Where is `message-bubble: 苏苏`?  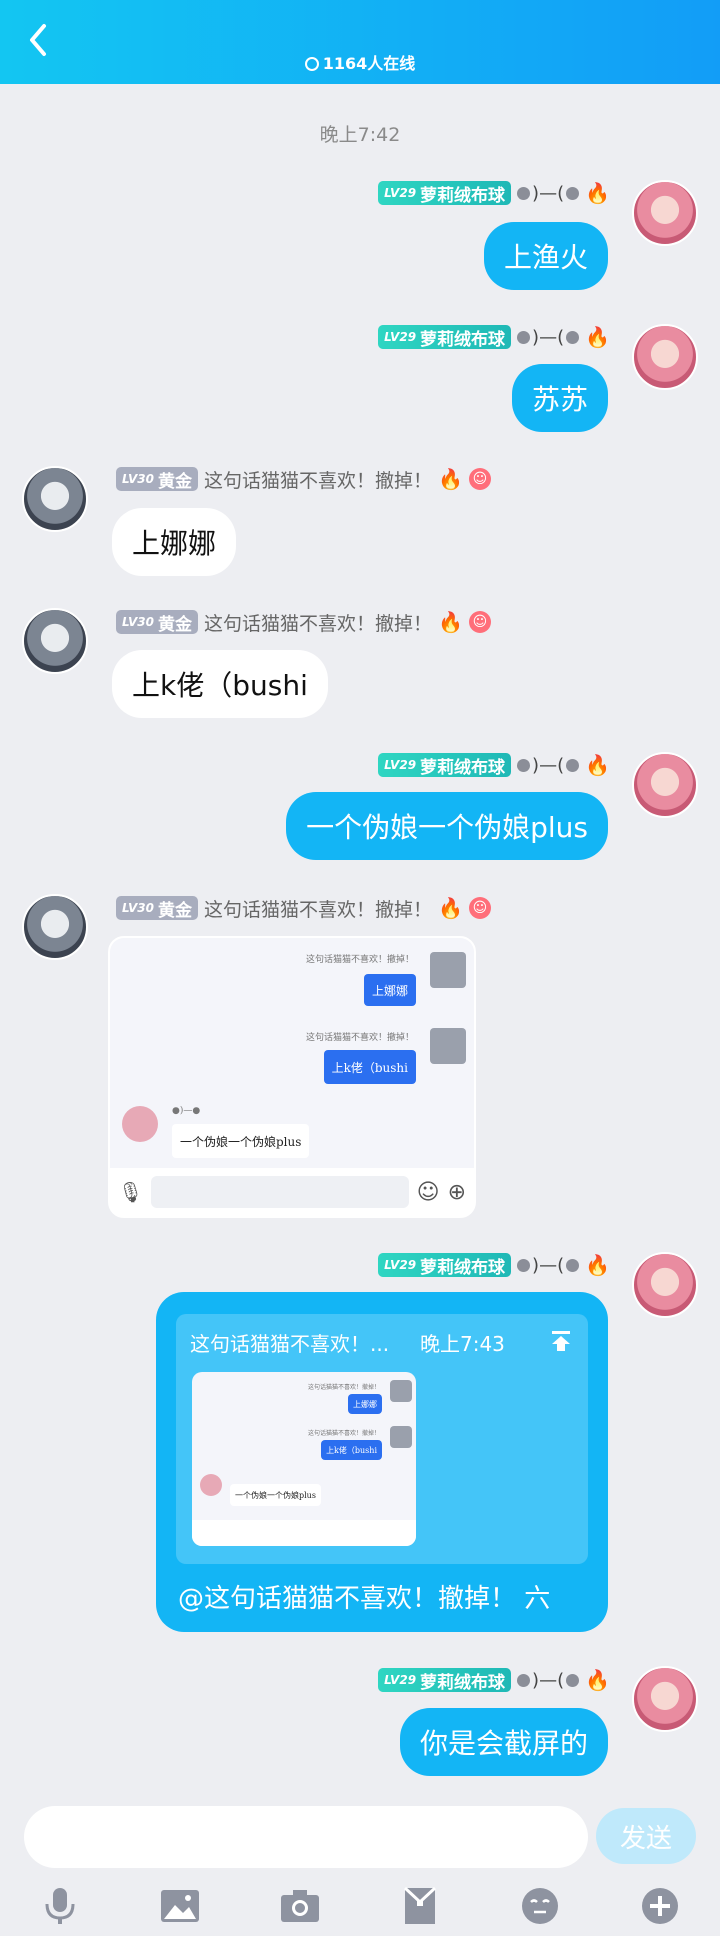
message-bubble: 苏苏 is located at coordinates (559, 398).